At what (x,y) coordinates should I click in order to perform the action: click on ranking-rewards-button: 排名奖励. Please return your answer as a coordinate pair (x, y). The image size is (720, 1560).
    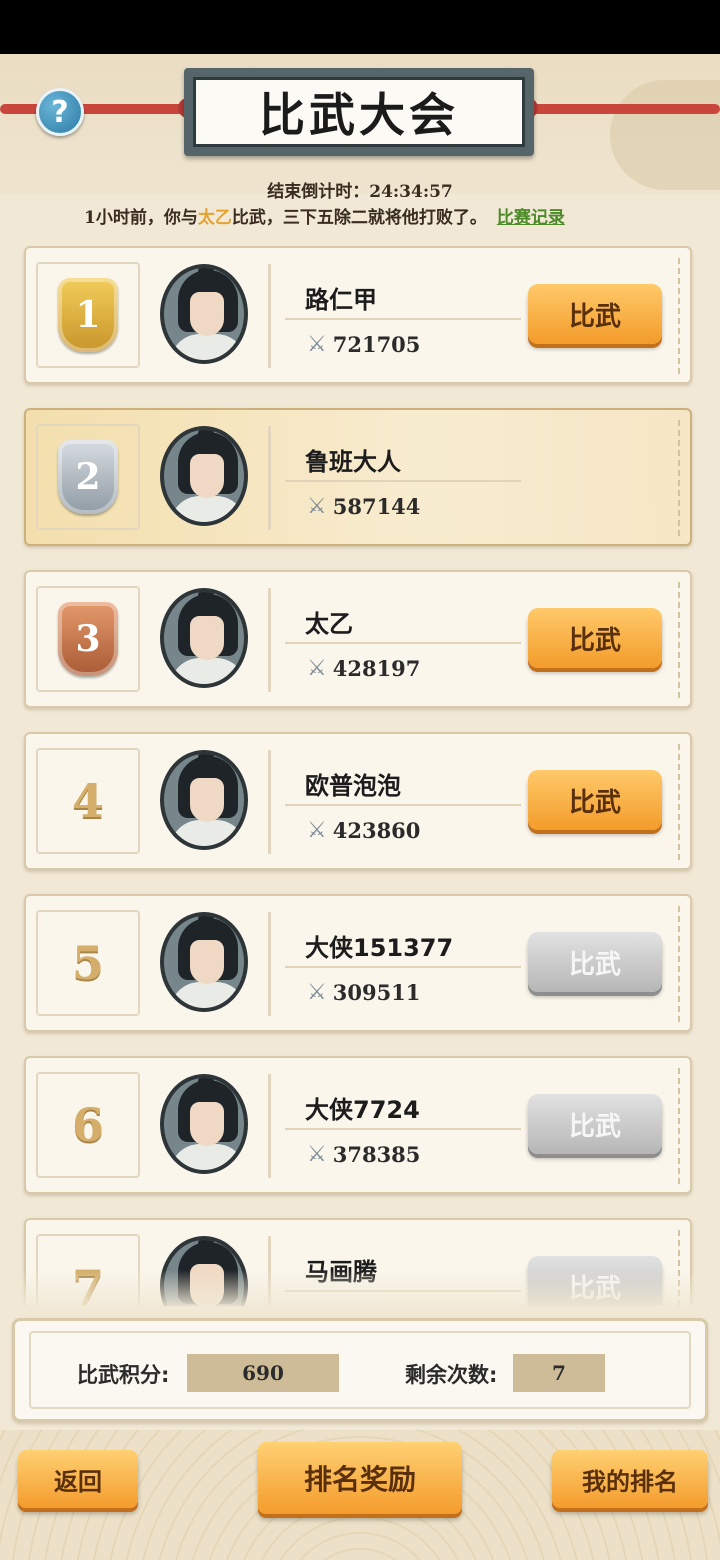
    Looking at the image, I should click on (360, 1478).